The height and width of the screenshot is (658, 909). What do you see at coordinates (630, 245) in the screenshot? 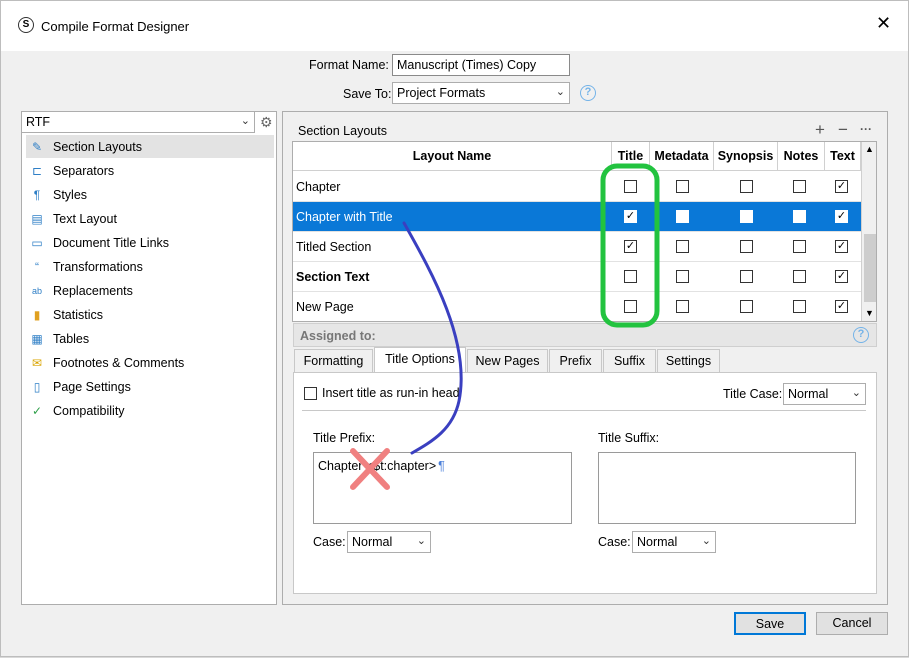
I see `highlight-rectangle` at bounding box center [630, 245].